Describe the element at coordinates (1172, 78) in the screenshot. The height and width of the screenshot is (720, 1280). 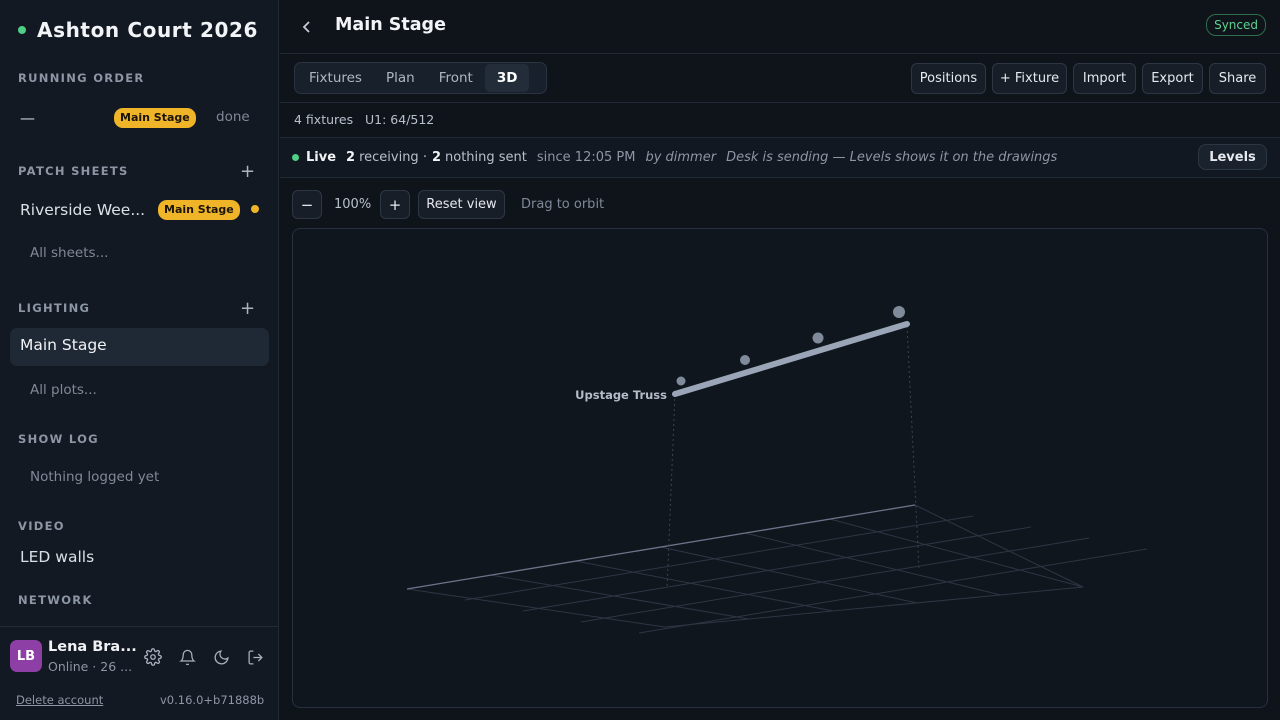
I see `export-button: Export` at that location.